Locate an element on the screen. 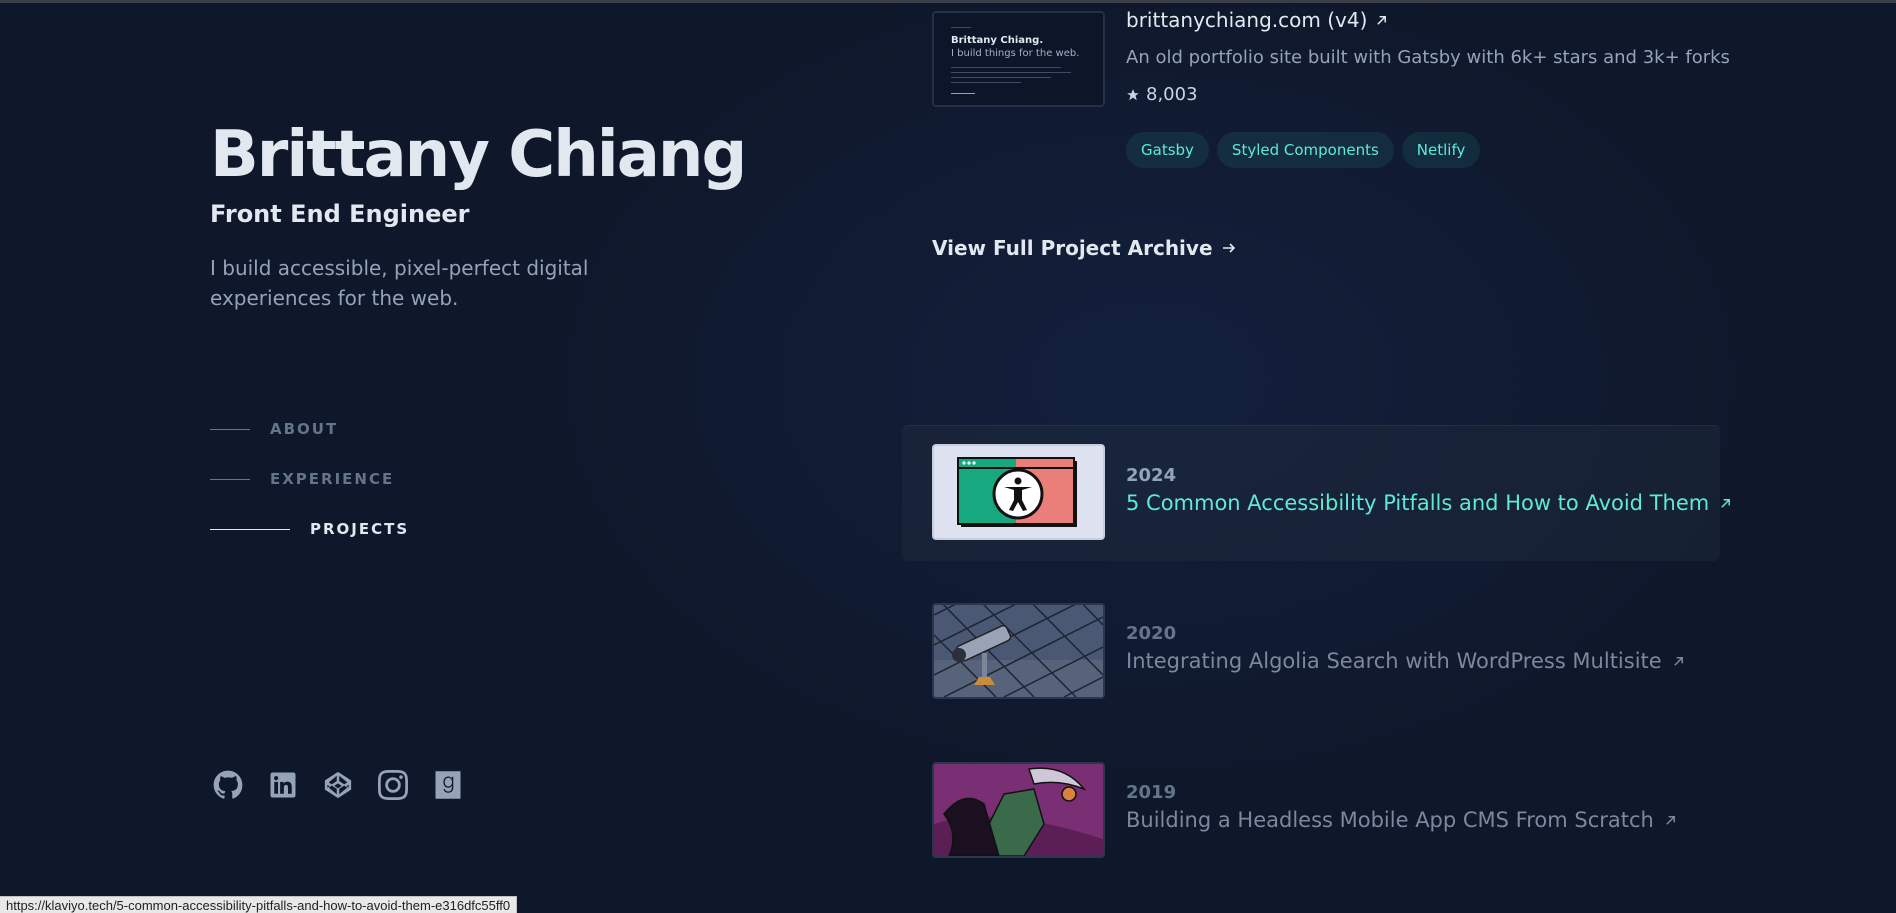 The image size is (1896, 913). thumbnail-subheading: I build things for the web. is located at coordinates (1015, 53).